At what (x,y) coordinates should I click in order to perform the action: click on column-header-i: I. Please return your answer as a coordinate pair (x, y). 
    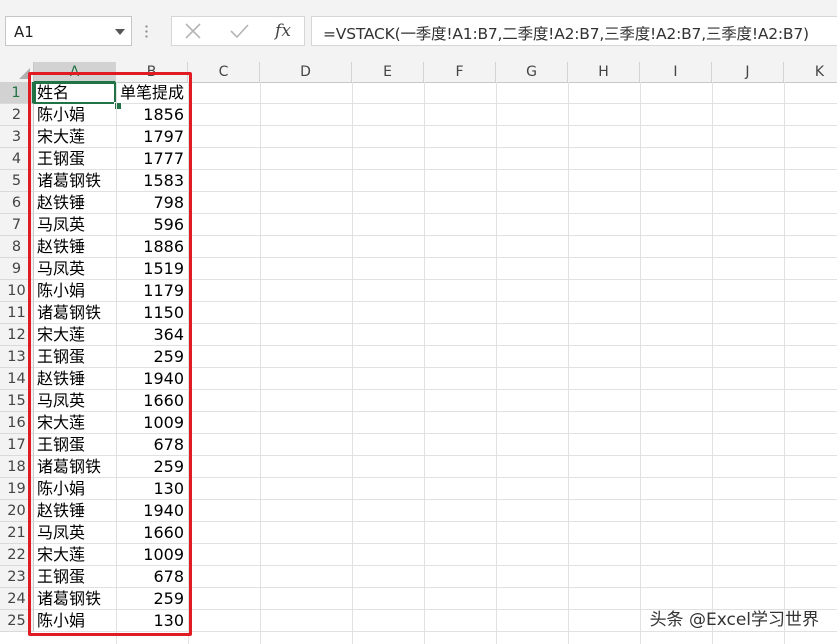
    Looking at the image, I should click on (676, 72).